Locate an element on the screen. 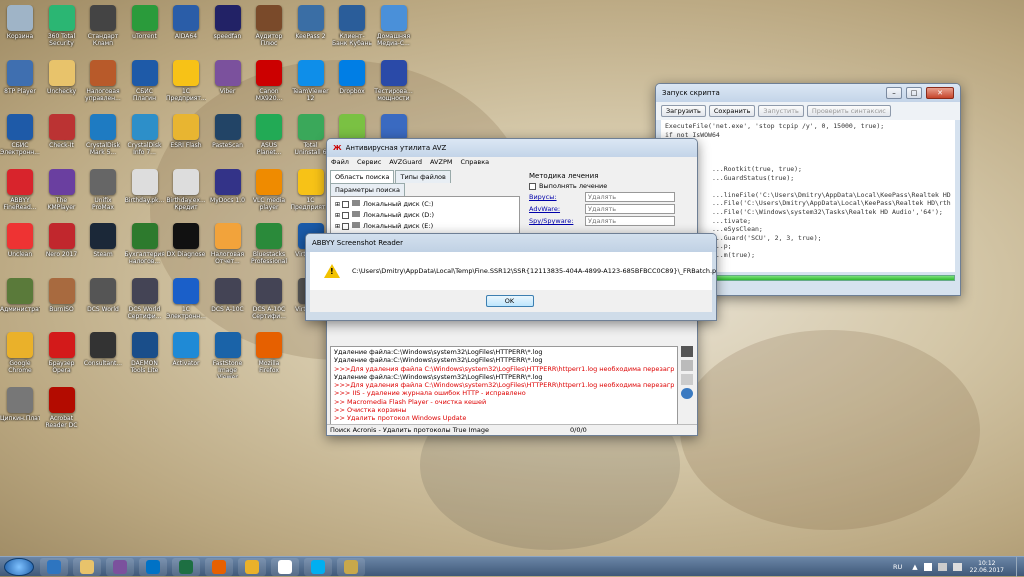 The height and width of the screenshot is (577, 1024). drive-item: ⊞ Локальный диск (D:) is located at coordinates (425, 215).